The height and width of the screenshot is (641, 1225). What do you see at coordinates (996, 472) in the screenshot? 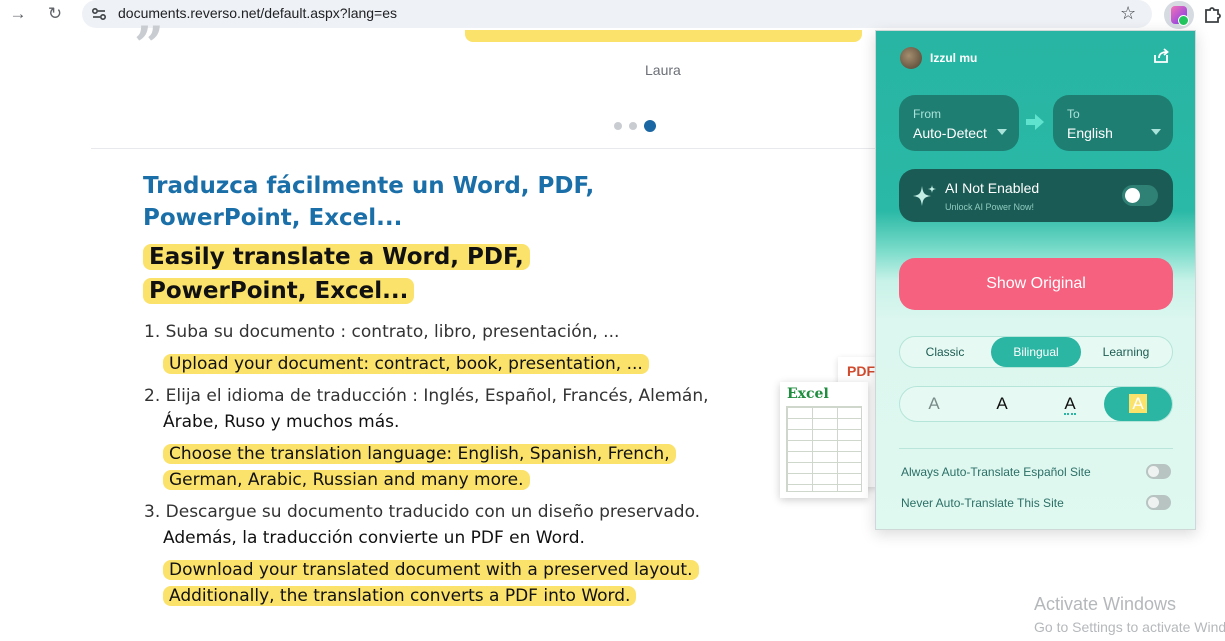
I see `always-translate-label: Always Auto-Translate Español Site` at bounding box center [996, 472].